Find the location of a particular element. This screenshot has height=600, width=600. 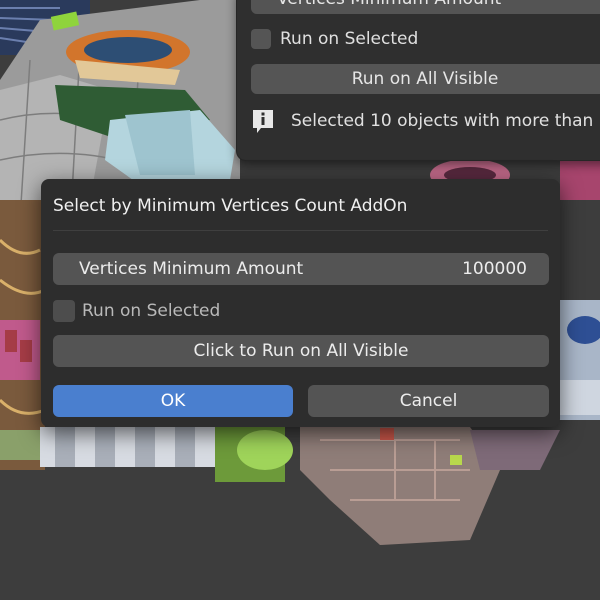

run-on-selected-row: Run on Selected is located at coordinates (136, 311).